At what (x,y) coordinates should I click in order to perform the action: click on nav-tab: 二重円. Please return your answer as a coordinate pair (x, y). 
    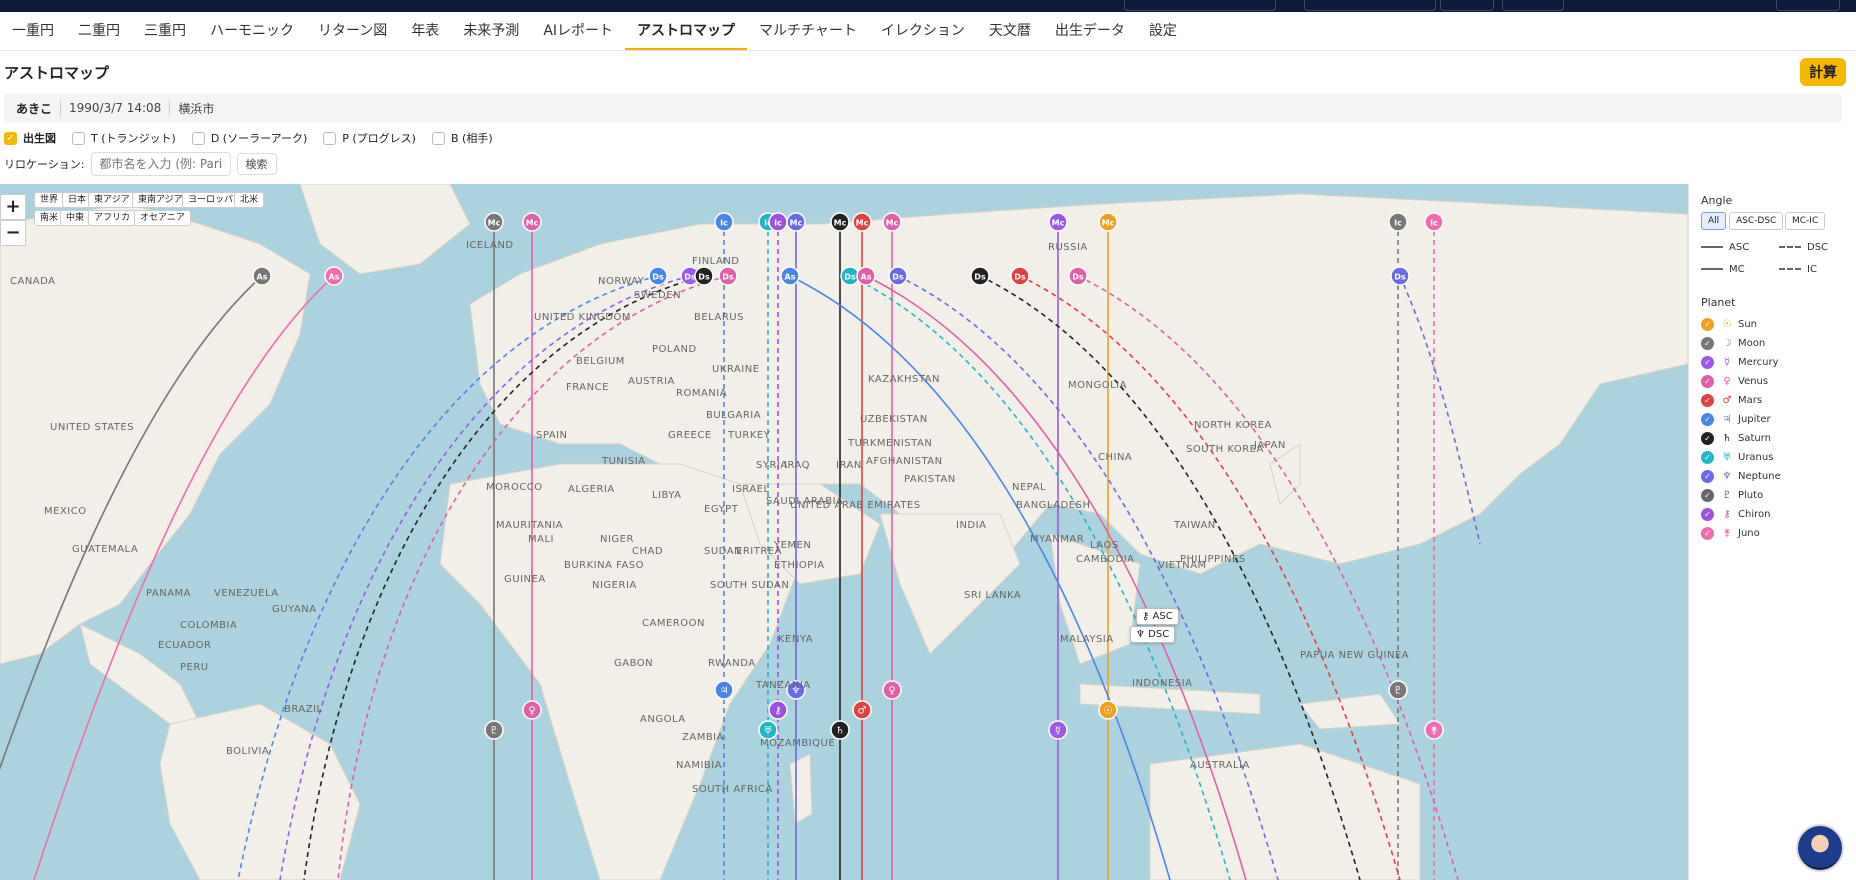
    Looking at the image, I should click on (99, 31).